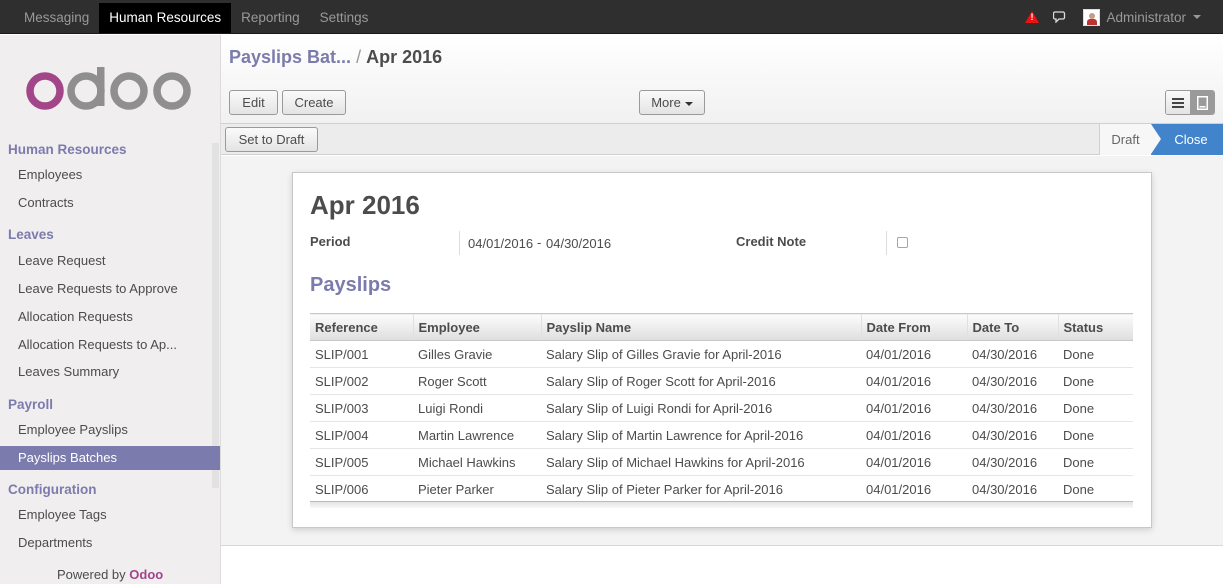 The image size is (1223, 584). Describe the element at coordinates (1095, 327) in the screenshot. I see `column-header-status: Status` at that location.